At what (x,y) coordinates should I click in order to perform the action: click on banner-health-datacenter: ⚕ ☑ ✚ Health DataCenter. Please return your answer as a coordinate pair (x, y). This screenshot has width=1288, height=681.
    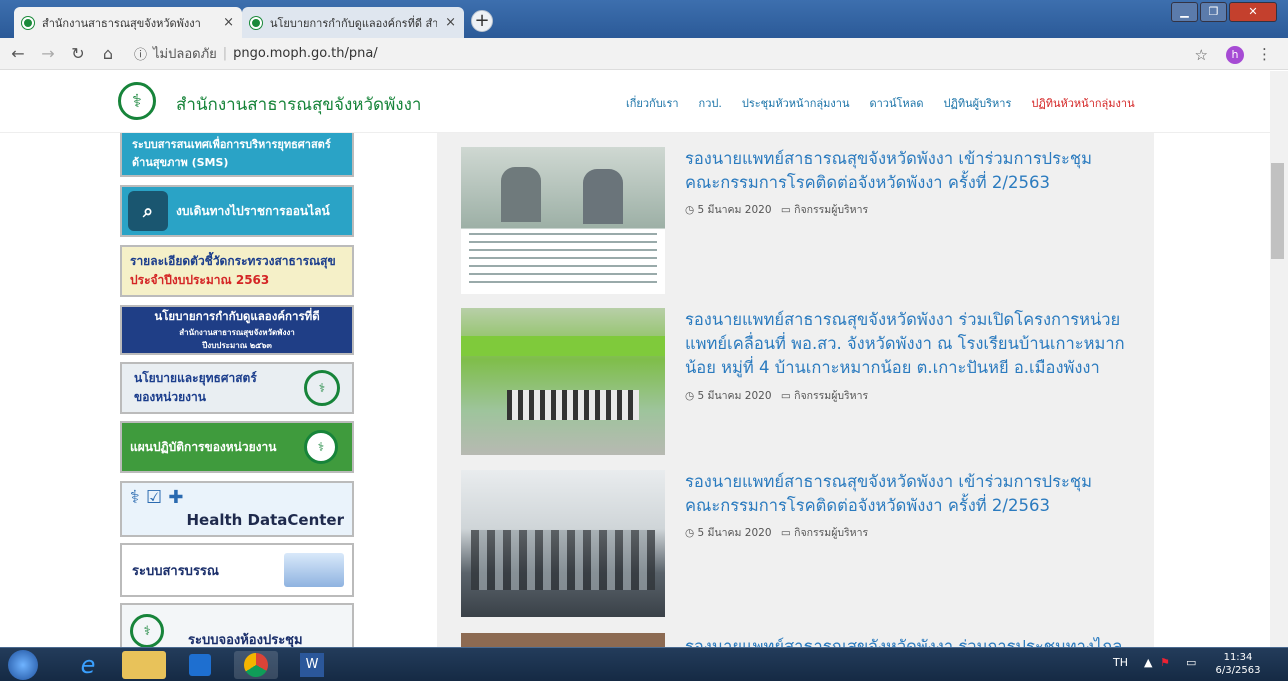
    Looking at the image, I should click on (237, 509).